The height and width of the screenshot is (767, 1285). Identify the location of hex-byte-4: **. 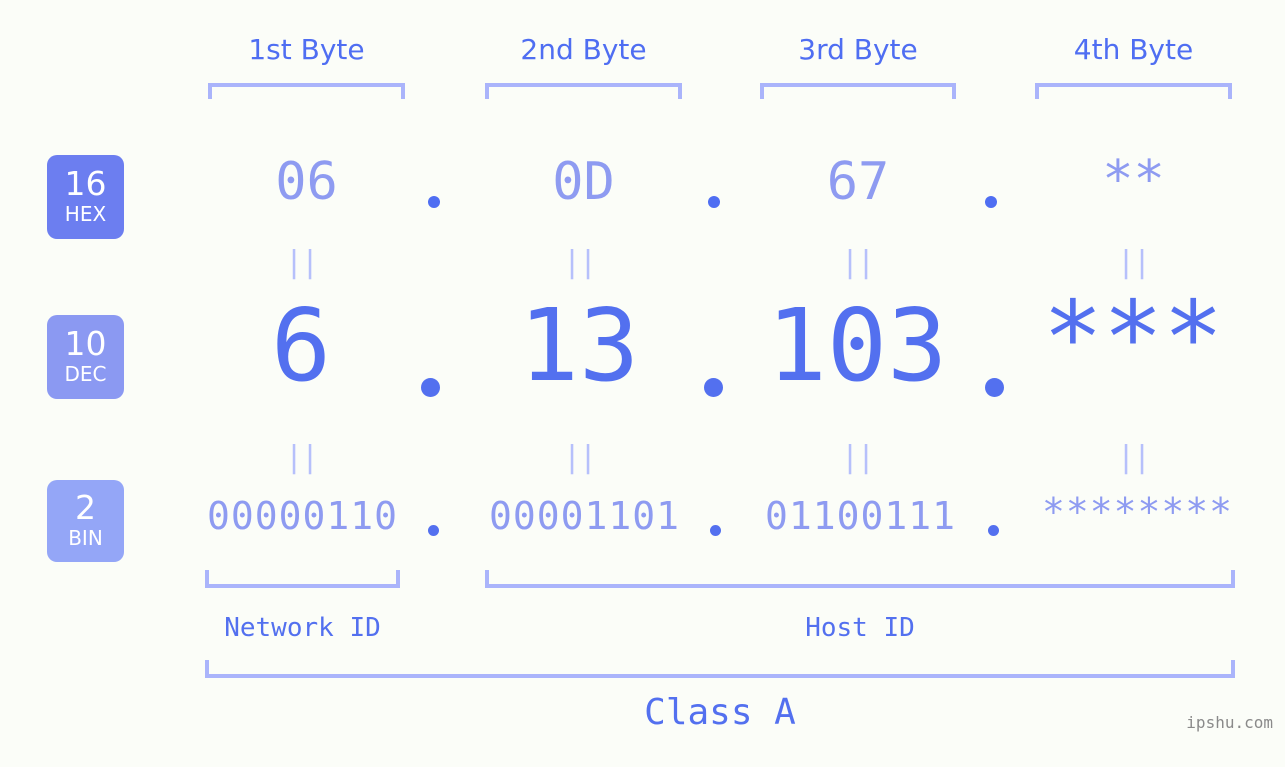
(1133, 180).